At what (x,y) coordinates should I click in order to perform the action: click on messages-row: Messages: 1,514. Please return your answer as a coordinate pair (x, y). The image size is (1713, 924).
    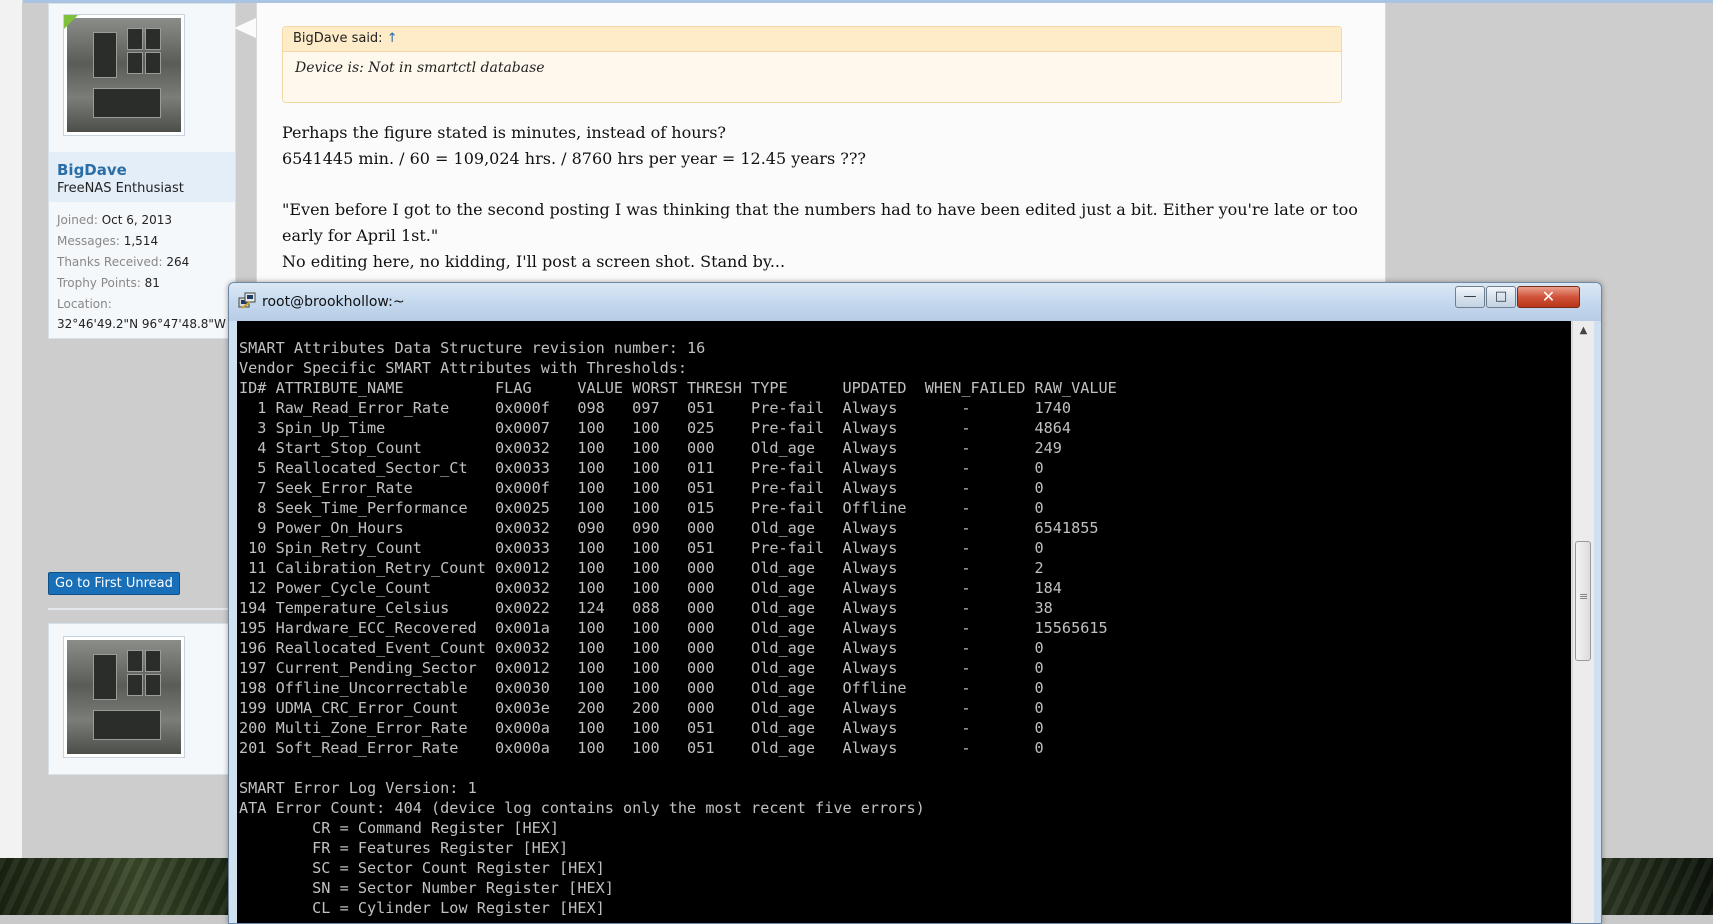
    Looking at the image, I should click on (107, 241).